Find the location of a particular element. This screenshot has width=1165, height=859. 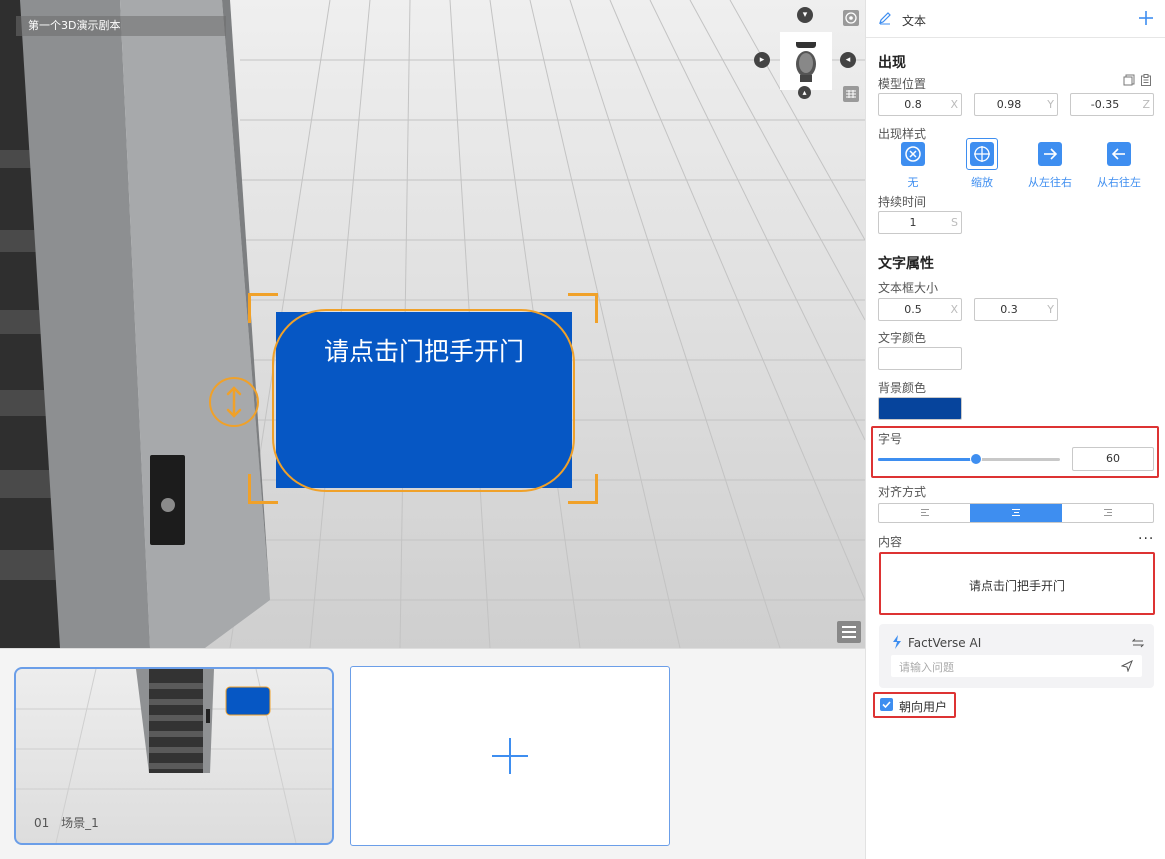

text-color-label: 文字颜色 is located at coordinates (902, 338).